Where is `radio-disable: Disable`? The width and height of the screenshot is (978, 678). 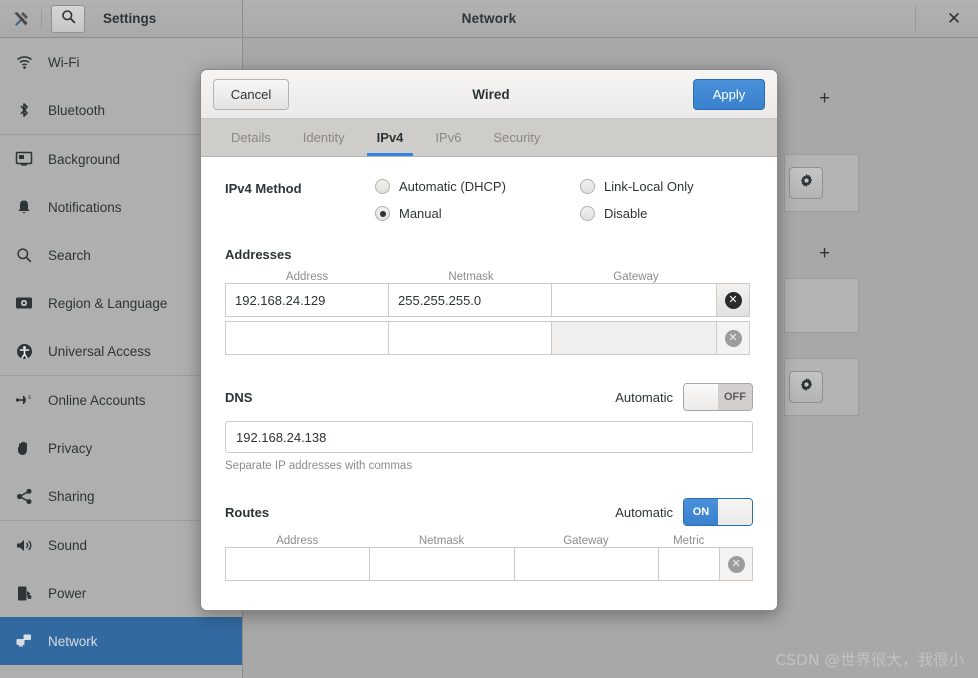 radio-disable: Disable is located at coordinates (666, 213).